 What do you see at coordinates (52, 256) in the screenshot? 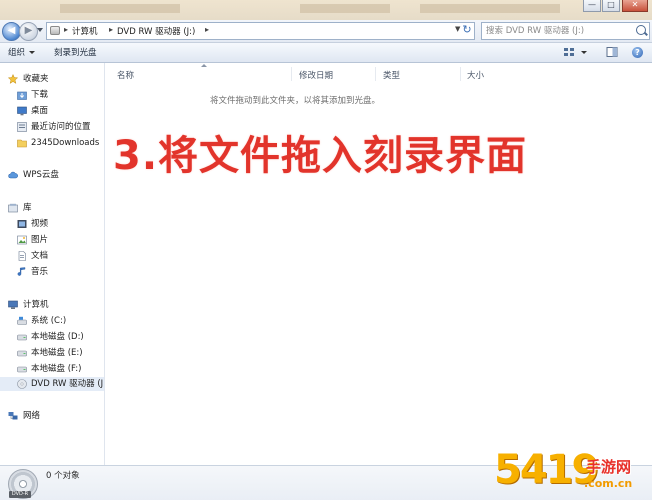
I see `nav-item-documents: 文档` at bounding box center [52, 256].